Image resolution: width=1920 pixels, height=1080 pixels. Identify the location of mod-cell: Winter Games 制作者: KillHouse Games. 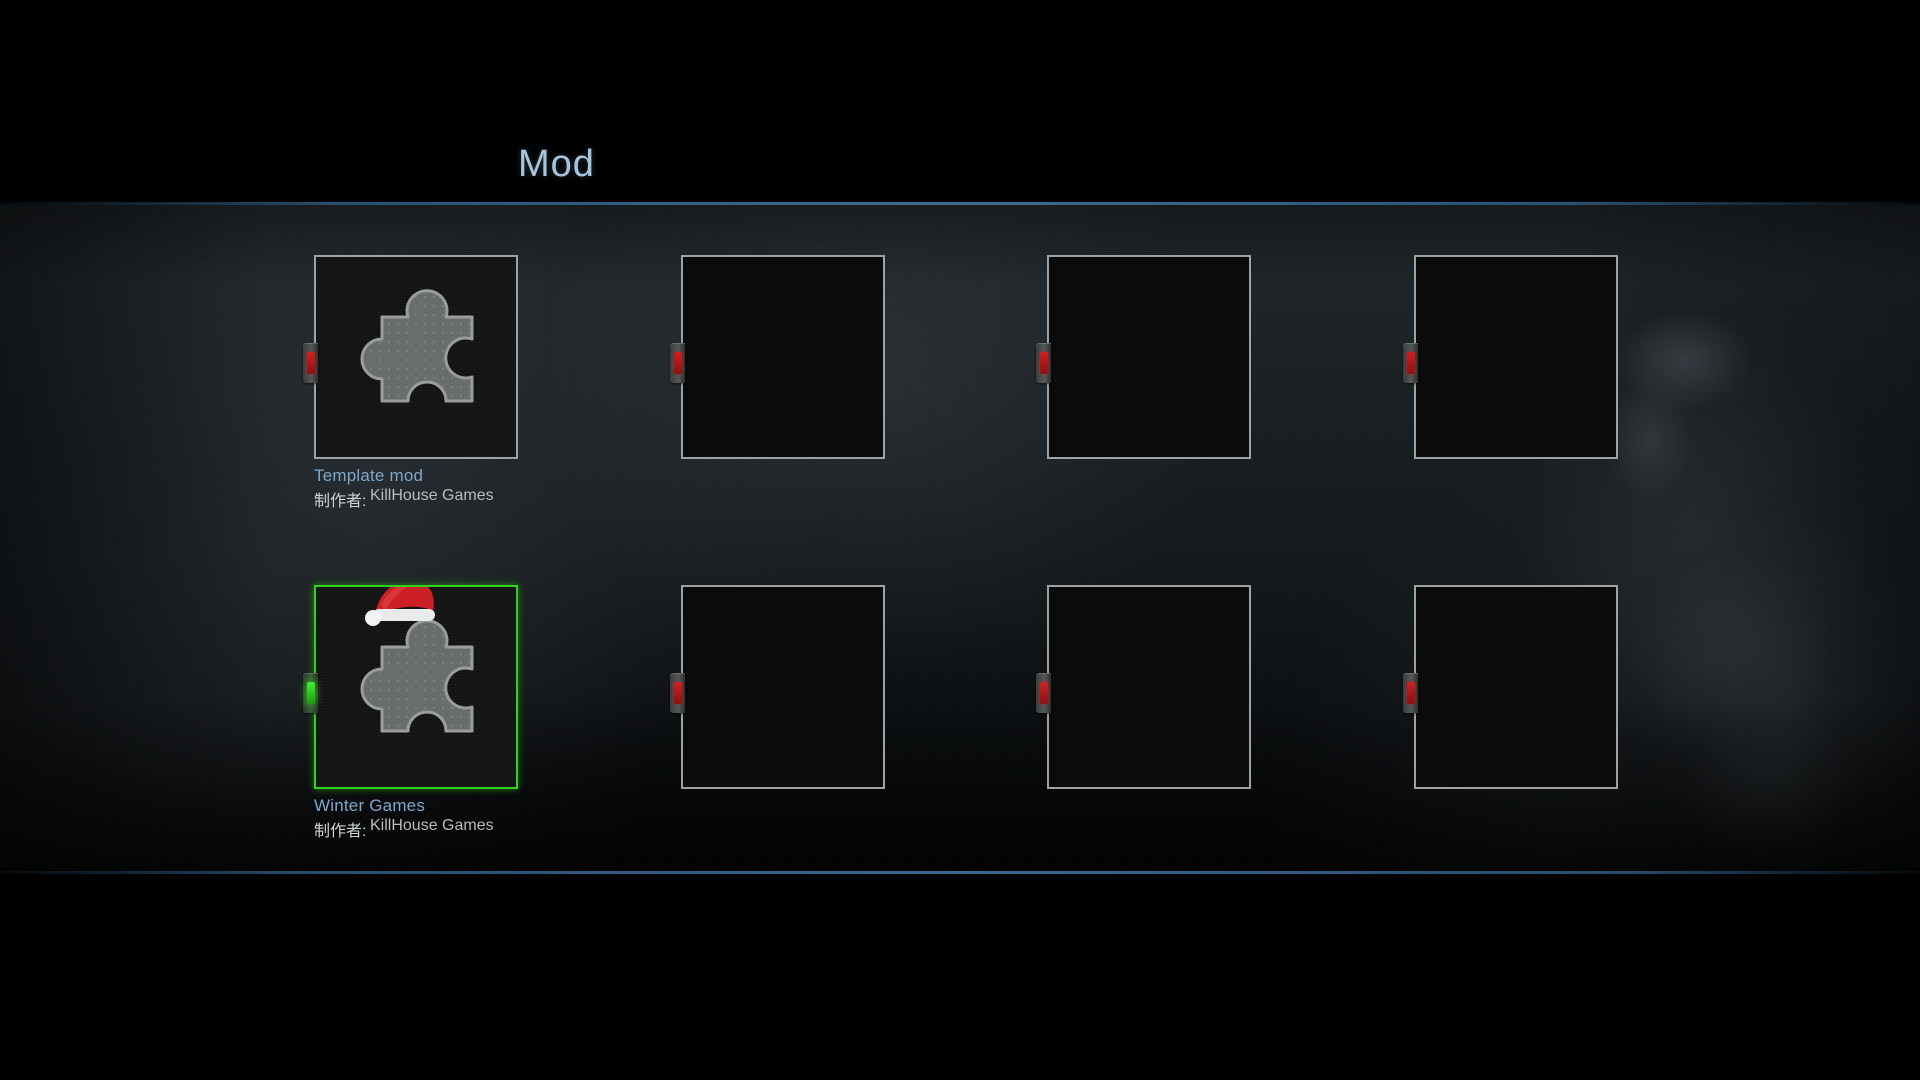
(412, 712).